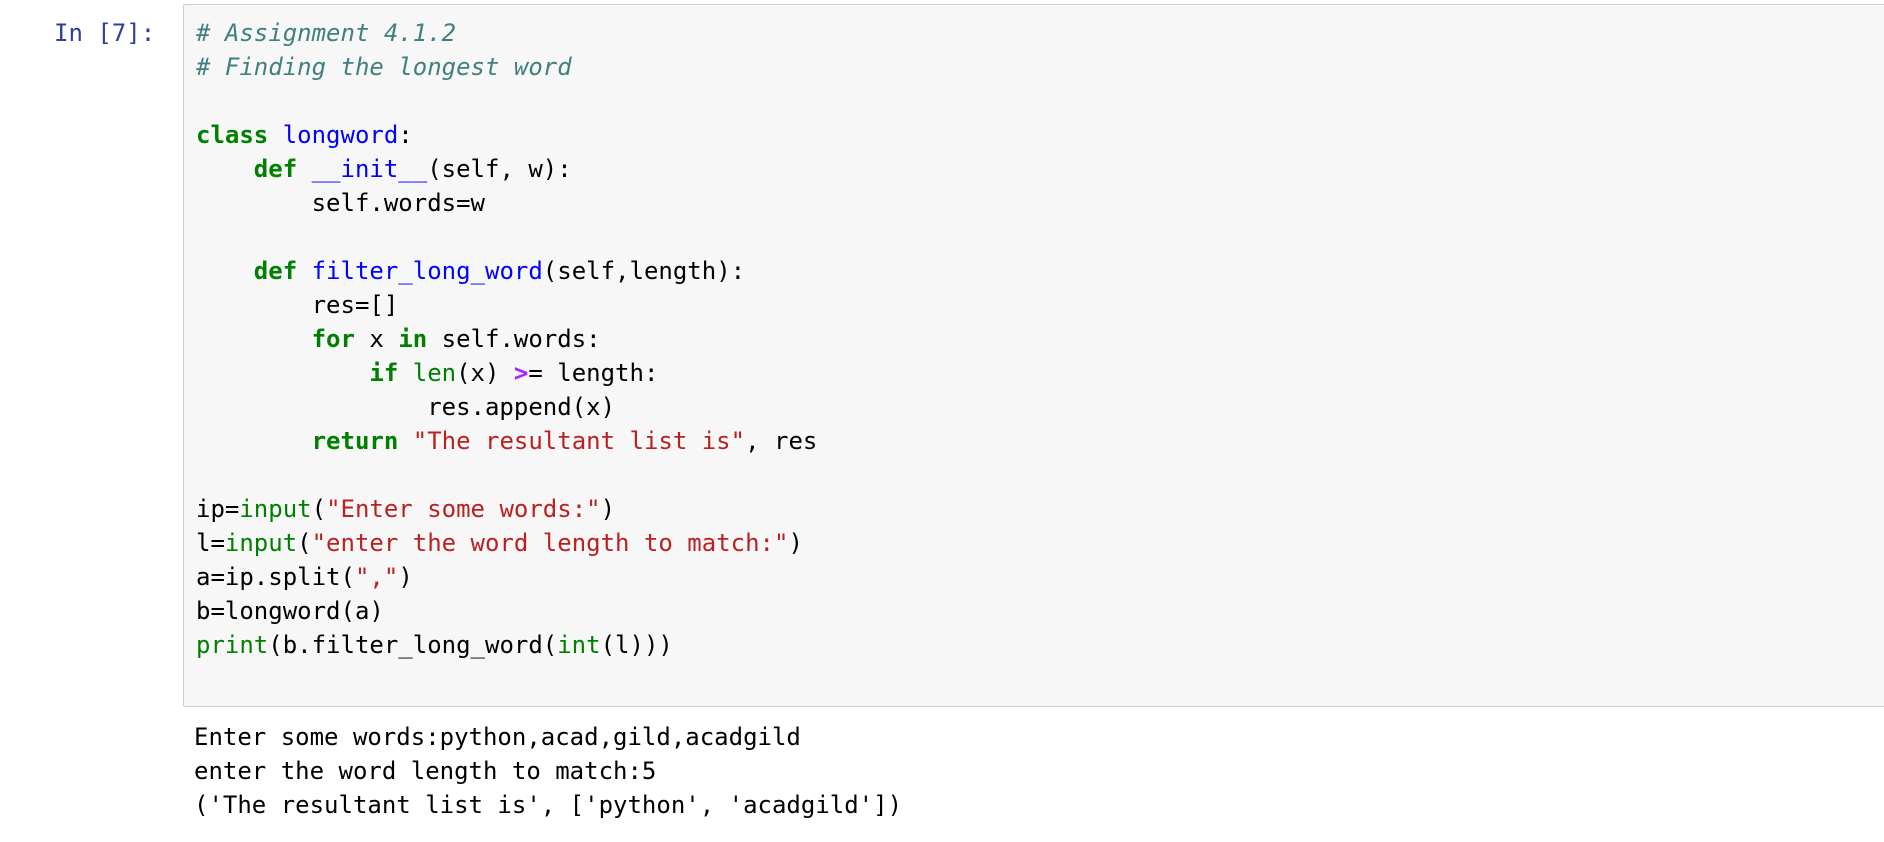  What do you see at coordinates (232, 135) in the screenshot?
I see `keyword: class` at bounding box center [232, 135].